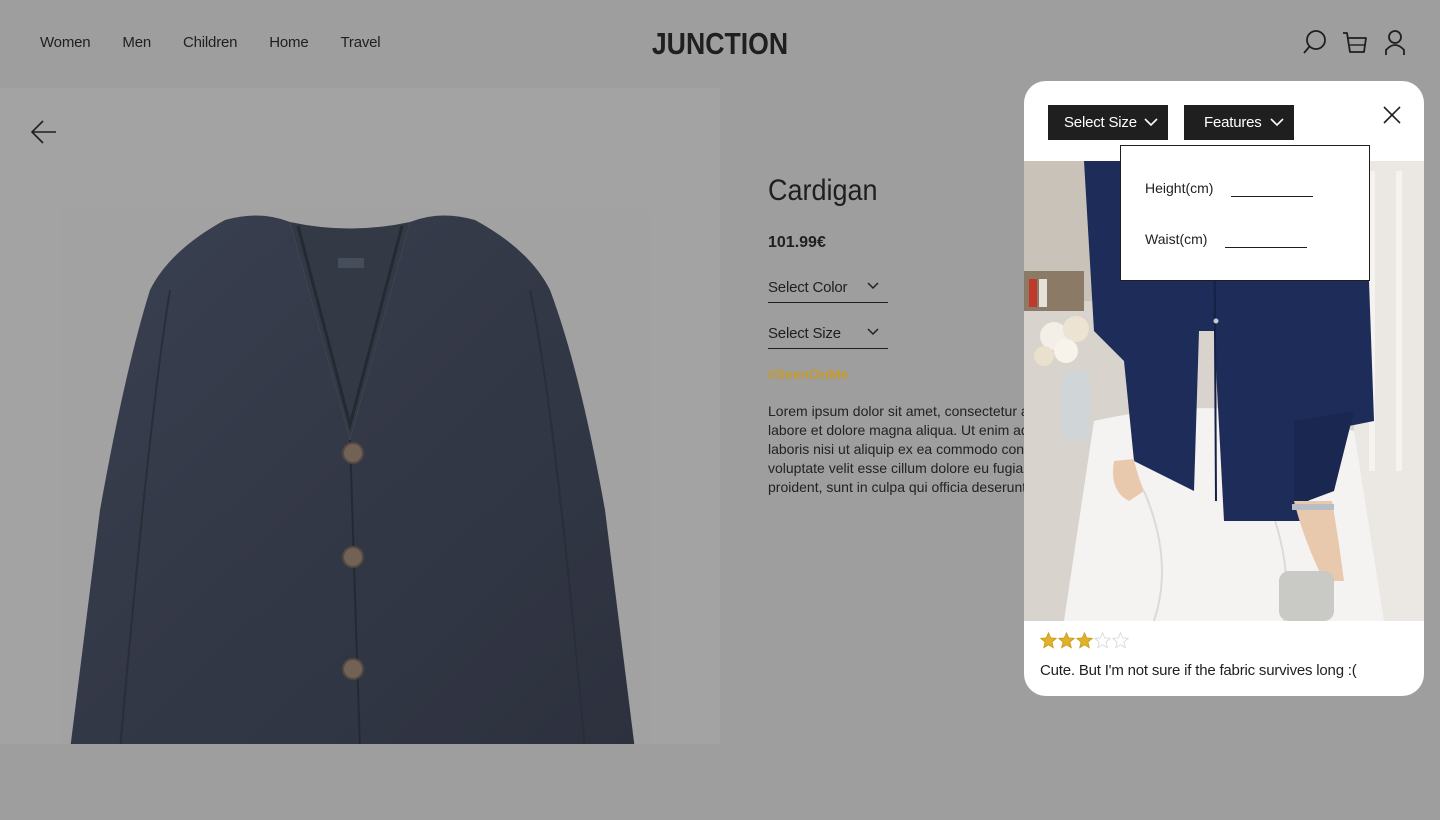  What do you see at coordinates (1266, 247) in the screenshot?
I see `waist-input` at bounding box center [1266, 247].